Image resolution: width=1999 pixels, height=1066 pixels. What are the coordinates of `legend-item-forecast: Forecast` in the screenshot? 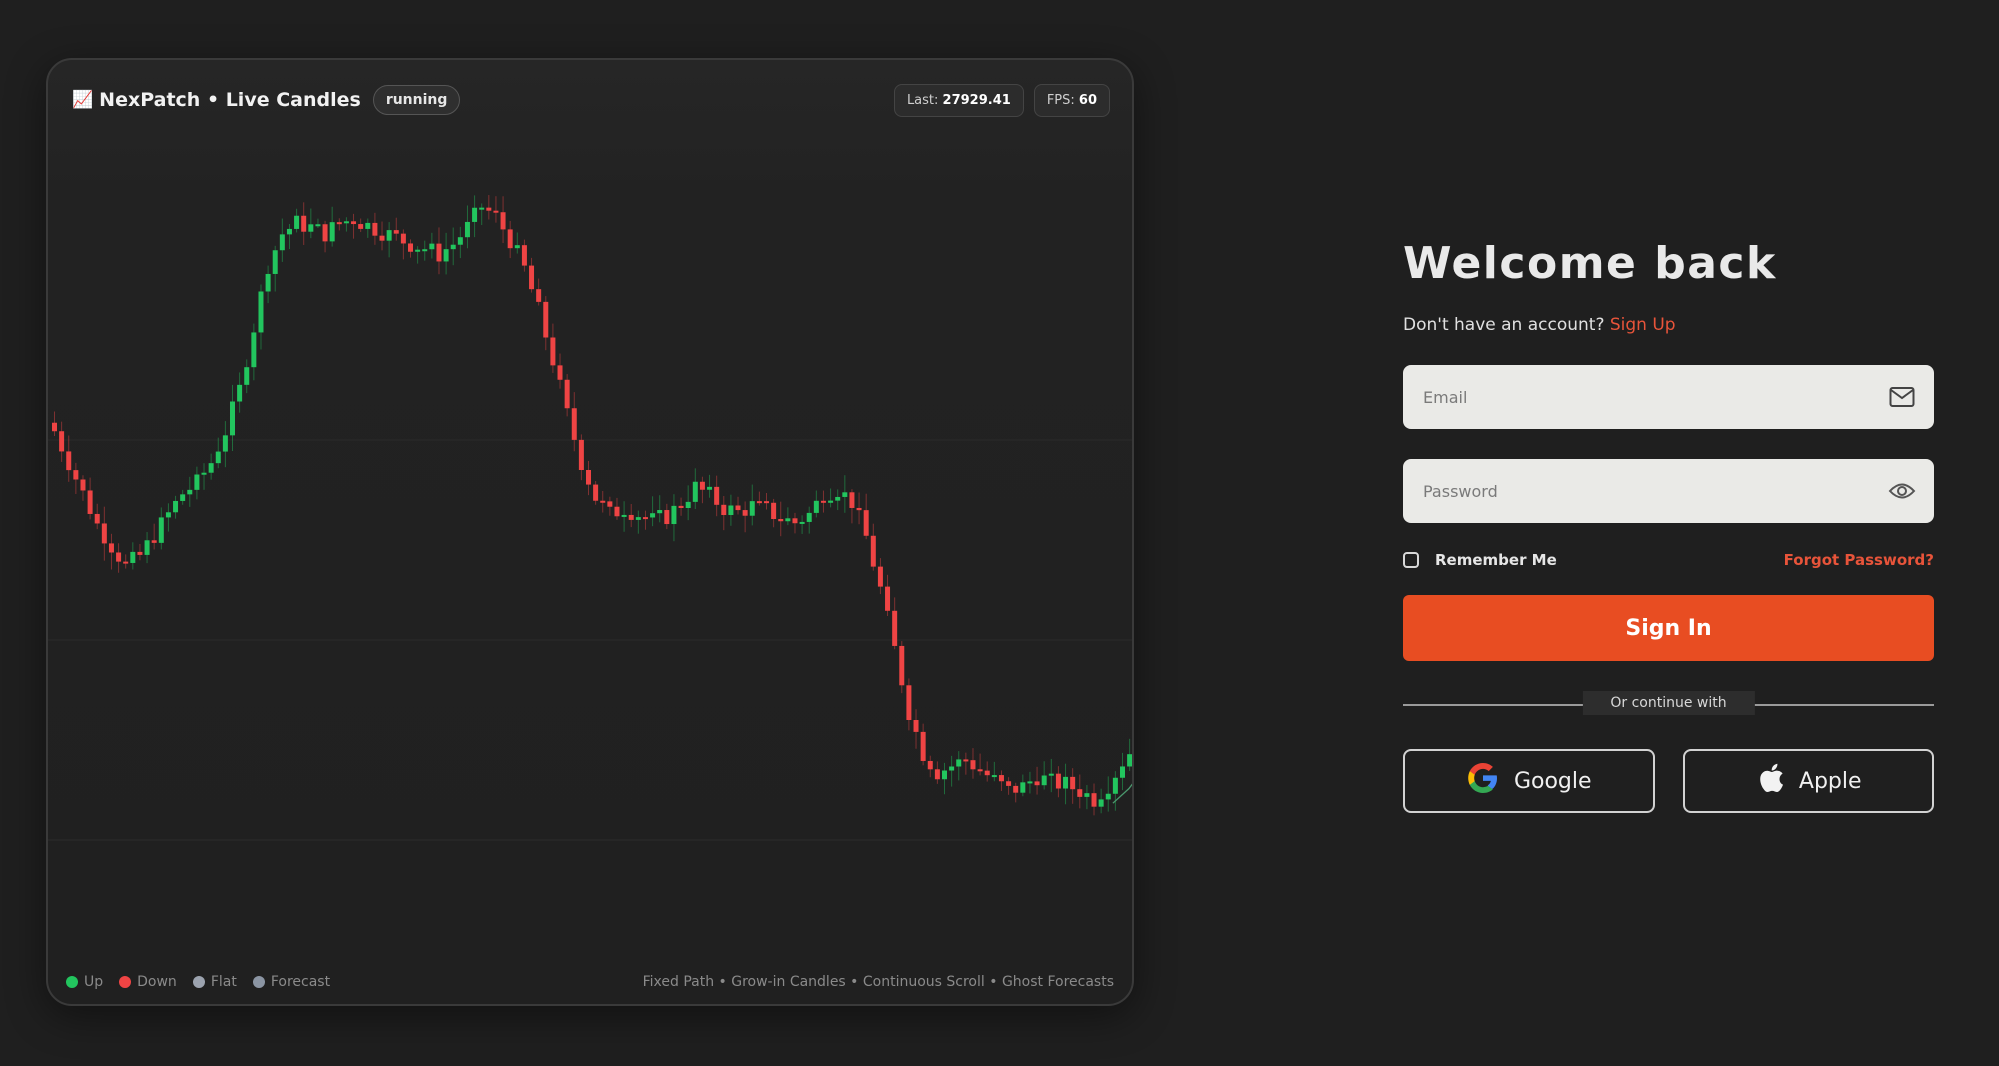 It's located at (291, 982).